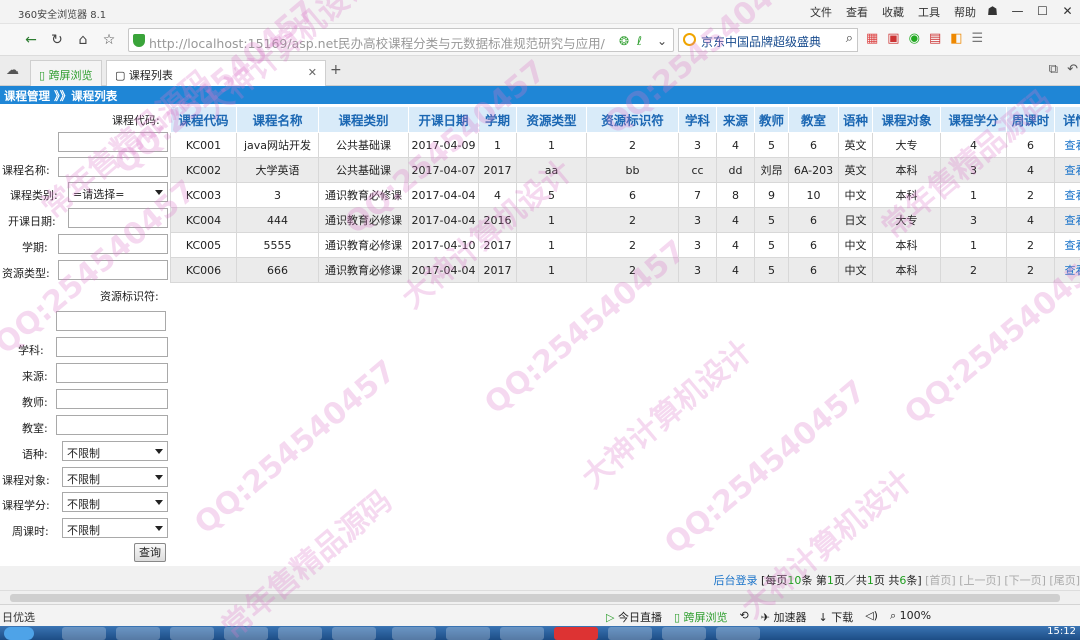  Describe the element at coordinates (784, 617) in the screenshot. I see `accelerator-button: ✈ 加速器` at that location.